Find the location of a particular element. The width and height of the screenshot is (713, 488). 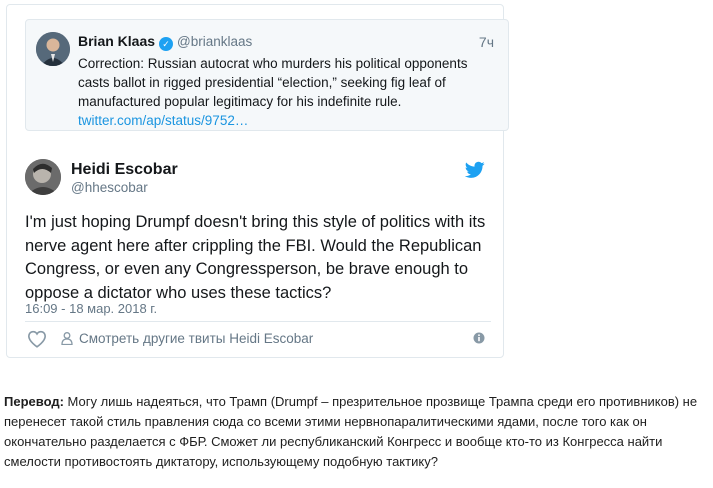

heart-icon is located at coordinates (37, 339).